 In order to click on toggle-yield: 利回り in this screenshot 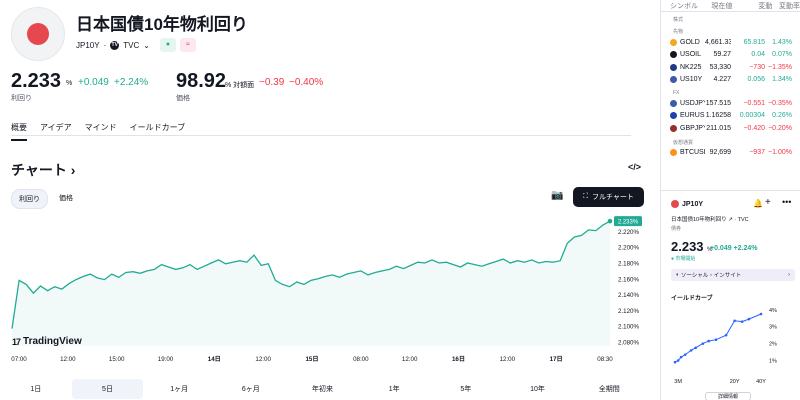, I will do `click(29, 199)`.